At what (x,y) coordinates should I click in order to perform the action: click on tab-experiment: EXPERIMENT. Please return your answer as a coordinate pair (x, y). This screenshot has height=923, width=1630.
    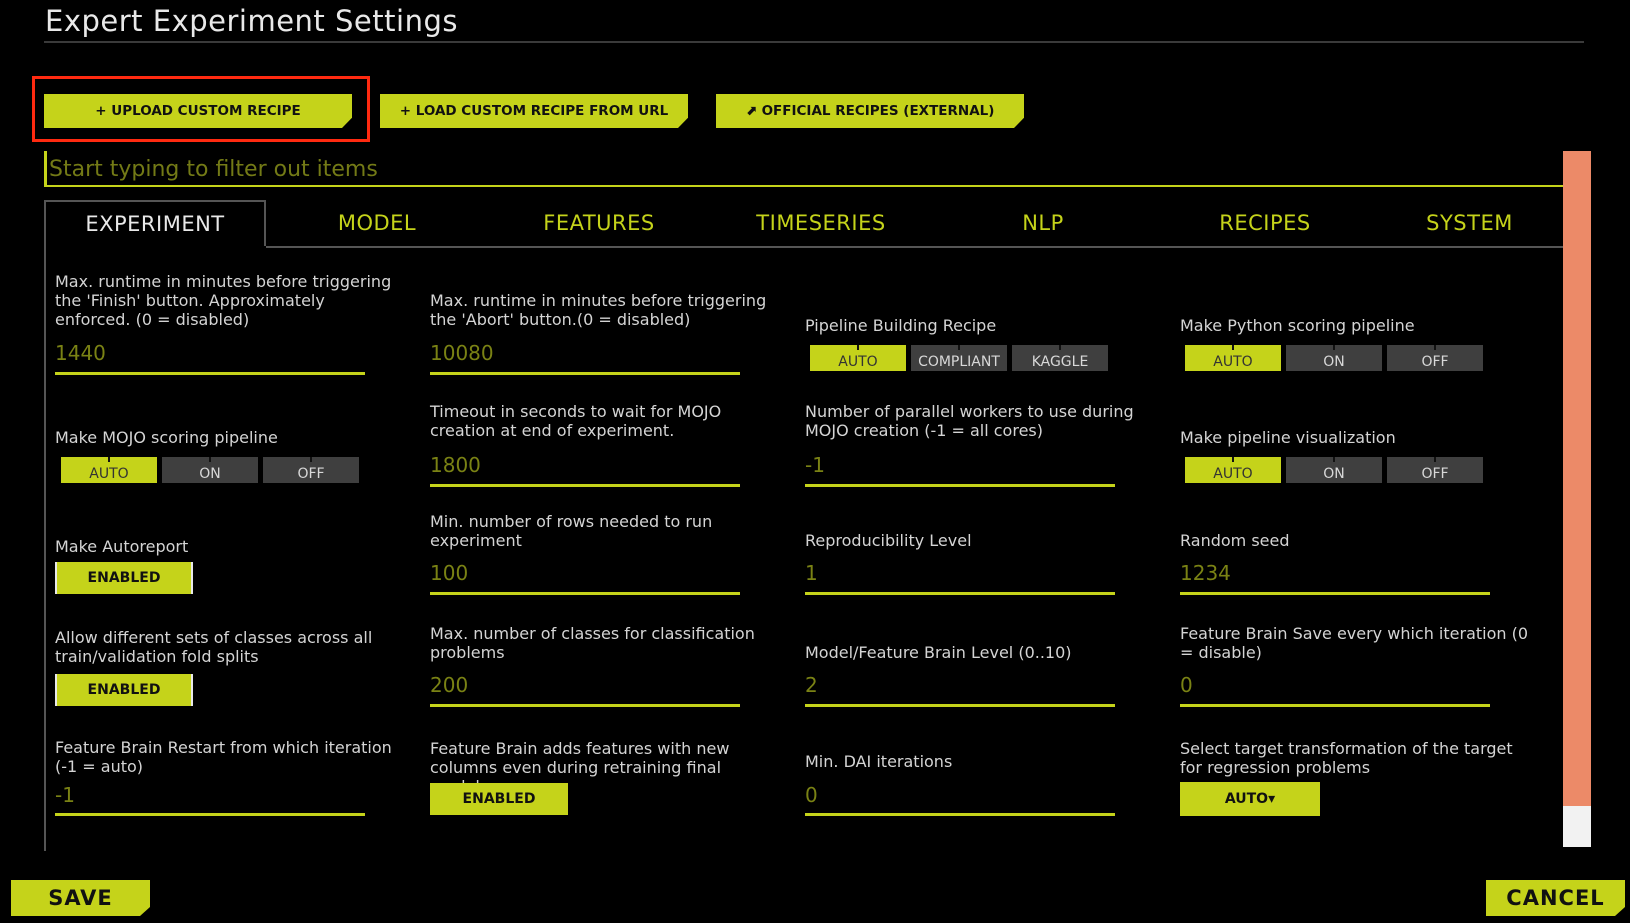
    Looking at the image, I should click on (155, 223).